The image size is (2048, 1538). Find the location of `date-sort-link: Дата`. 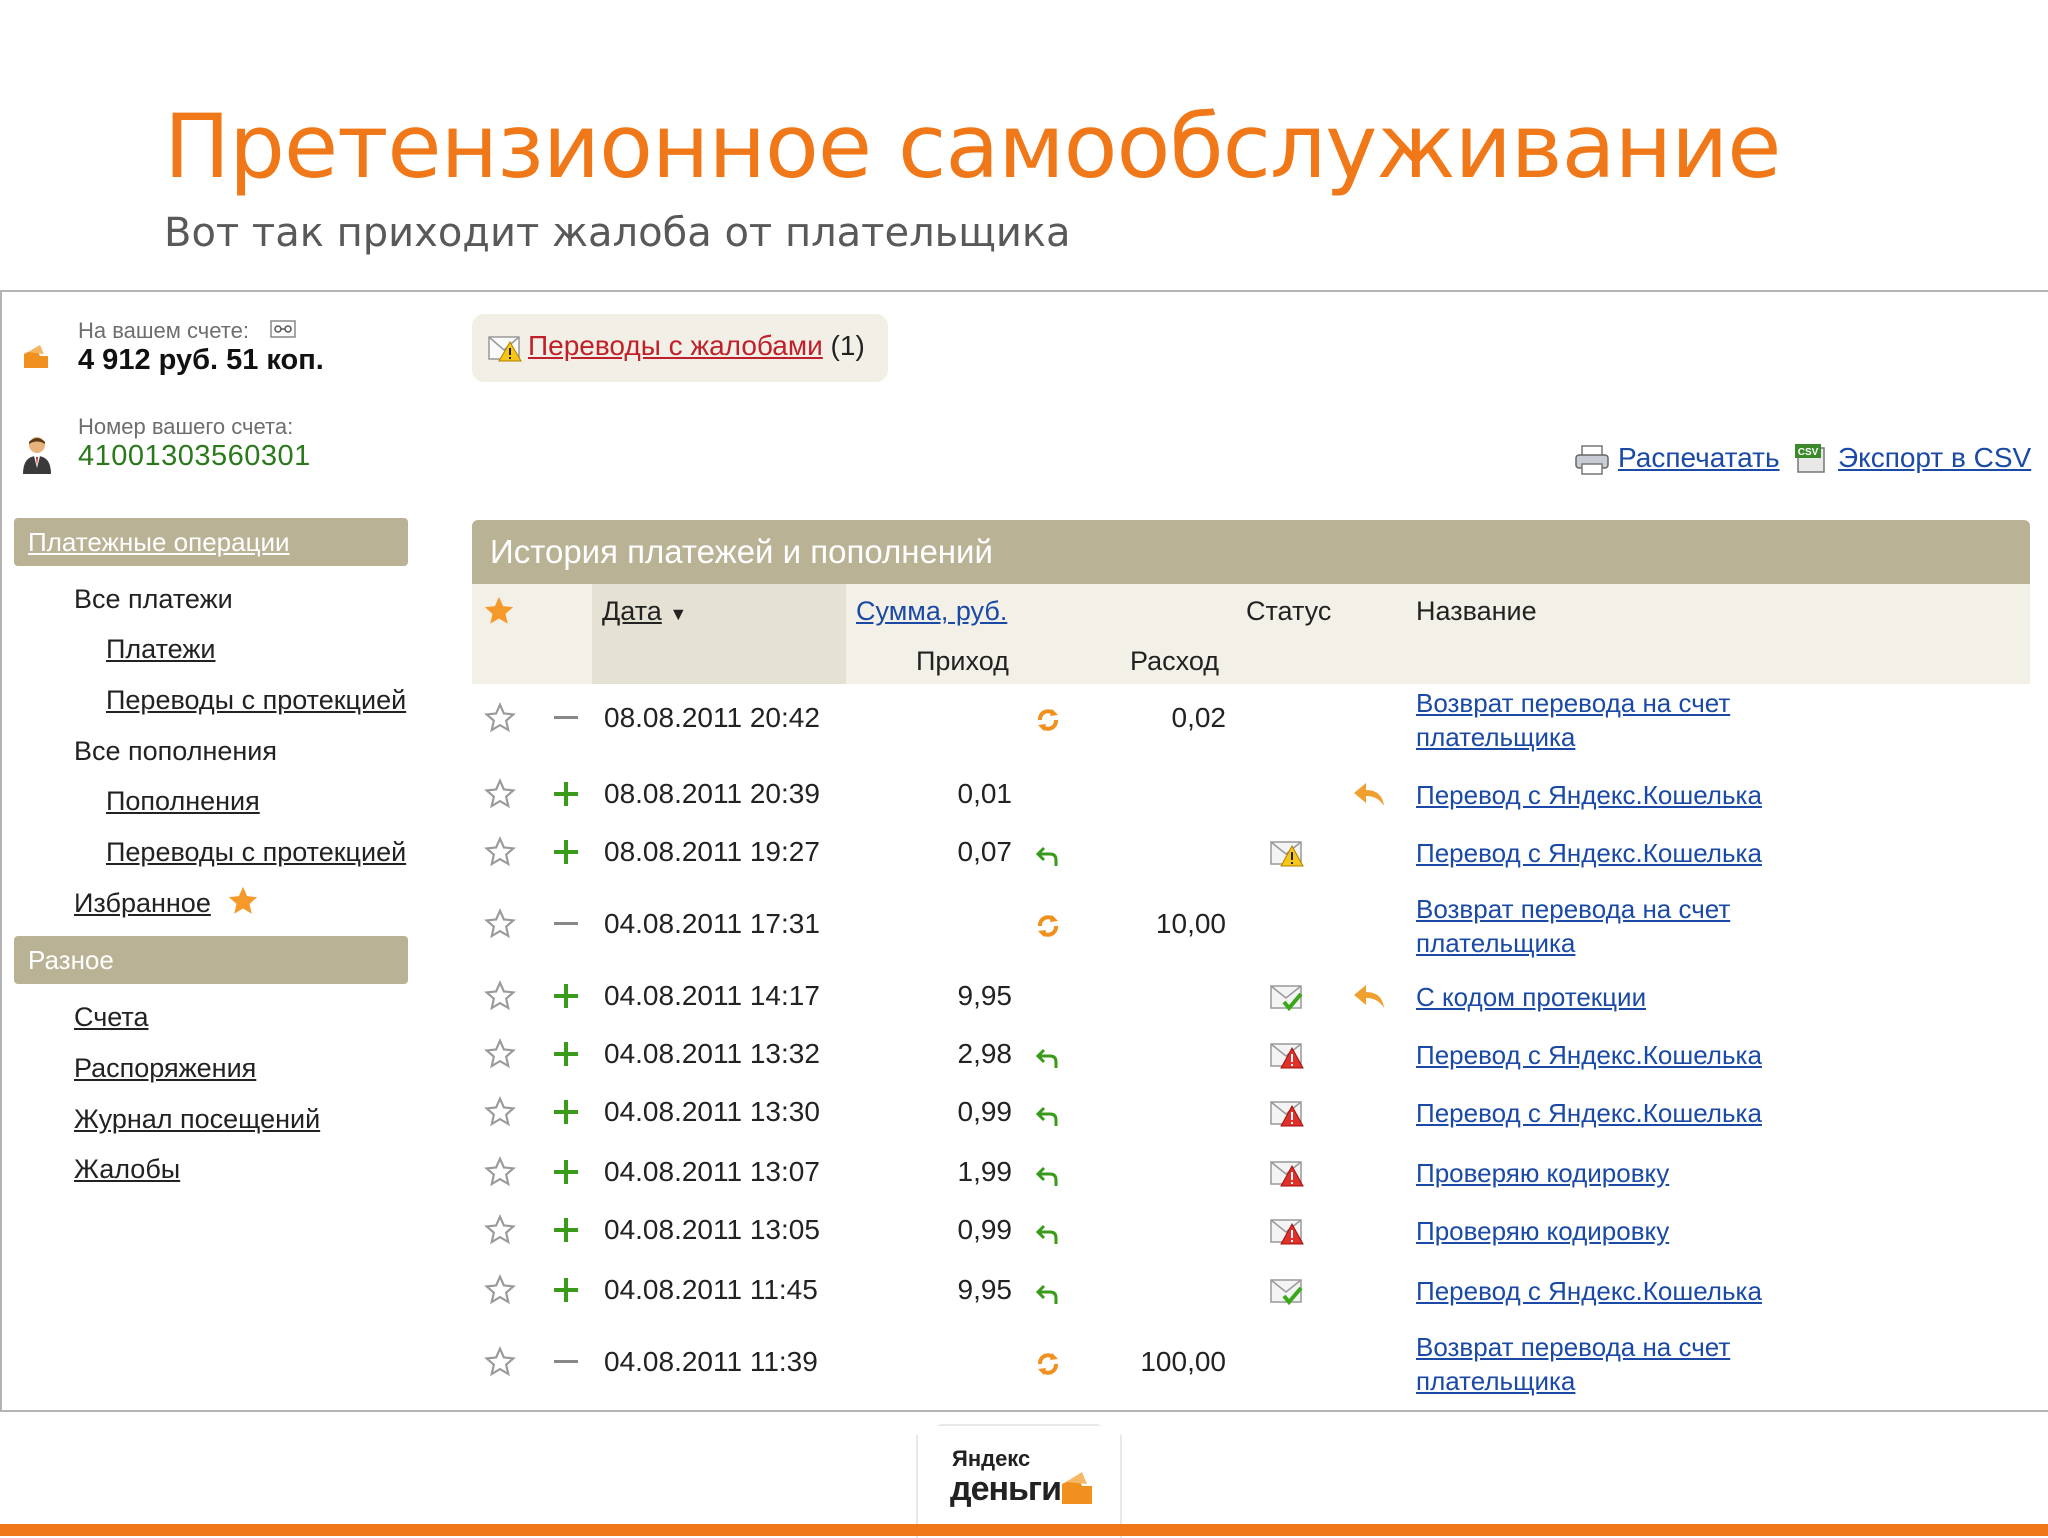

date-sort-link: Дата is located at coordinates (632, 611).